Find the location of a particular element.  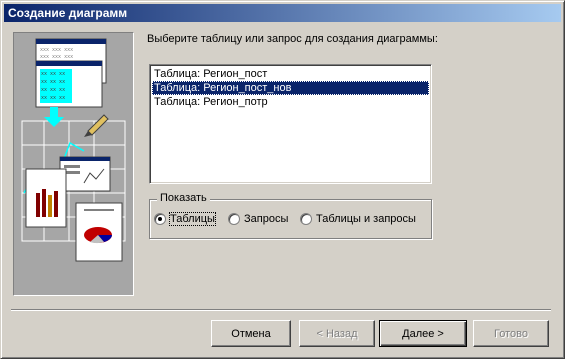

radio-tables-and-queries: Таблицы и запросы is located at coordinates (358, 219).